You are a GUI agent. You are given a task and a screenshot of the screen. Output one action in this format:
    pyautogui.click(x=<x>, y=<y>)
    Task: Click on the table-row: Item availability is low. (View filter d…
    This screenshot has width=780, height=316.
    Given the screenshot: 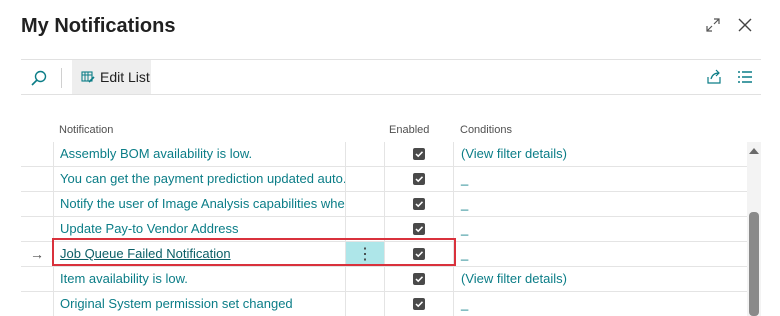 What is the action you would take?
    pyautogui.click(x=384, y=279)
    